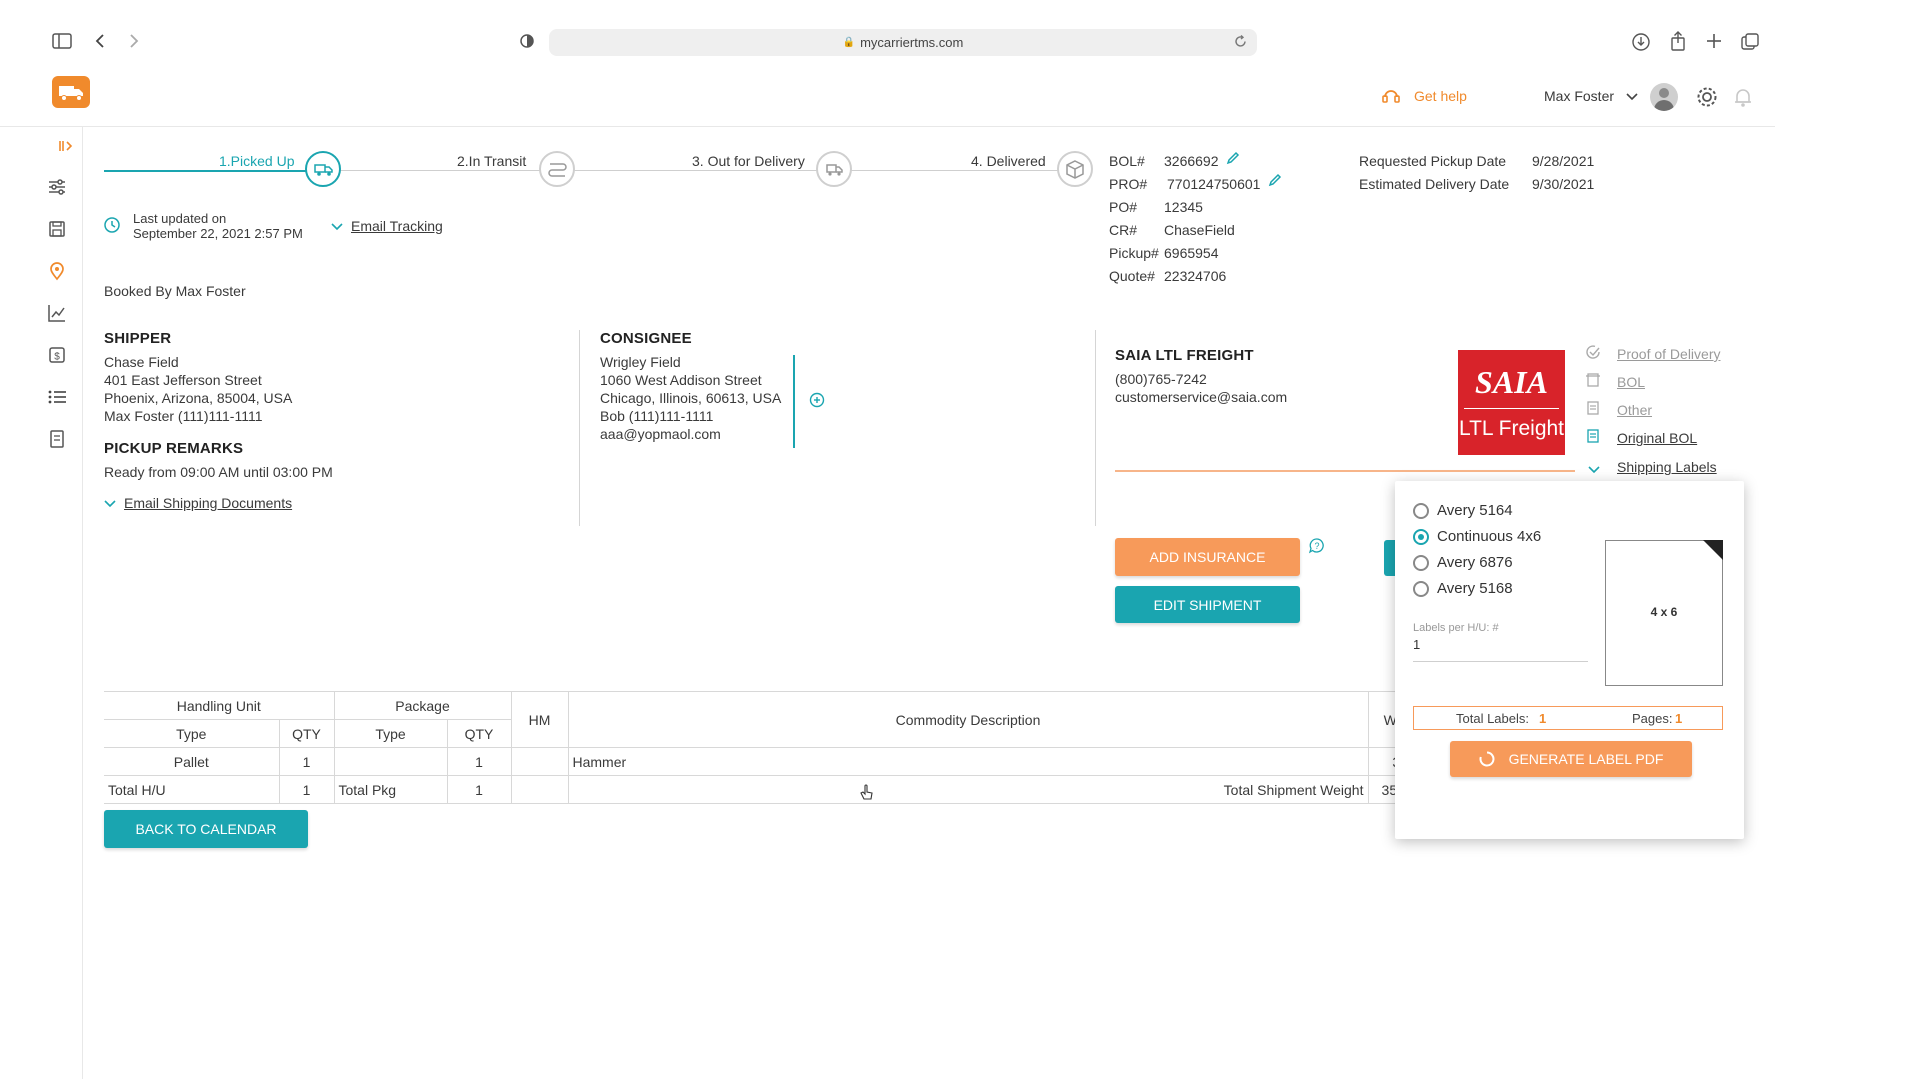 The height and width of the screenshot is (1079, 1919). Describe the element at coordinates (794, 401) in the screenshot. I see `consignee-accent-bar` at that location.